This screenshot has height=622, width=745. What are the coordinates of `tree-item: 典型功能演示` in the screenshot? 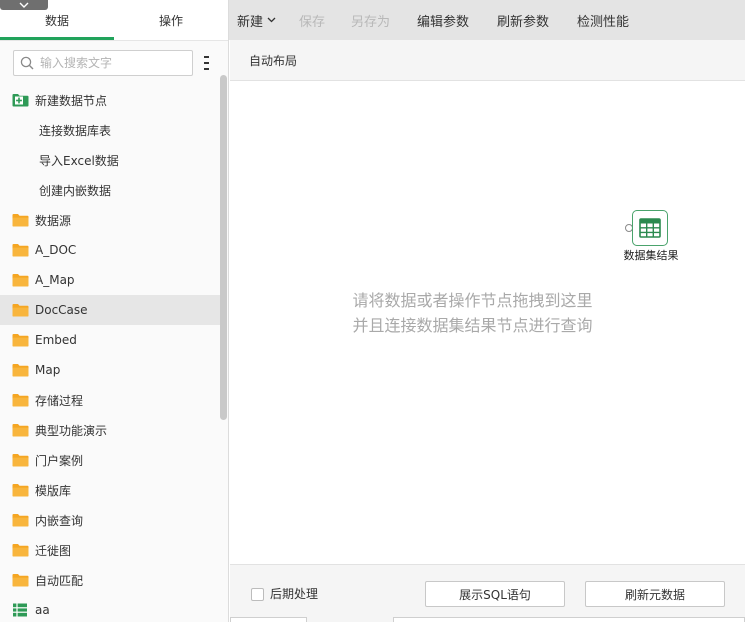 It's located at (110, 430).